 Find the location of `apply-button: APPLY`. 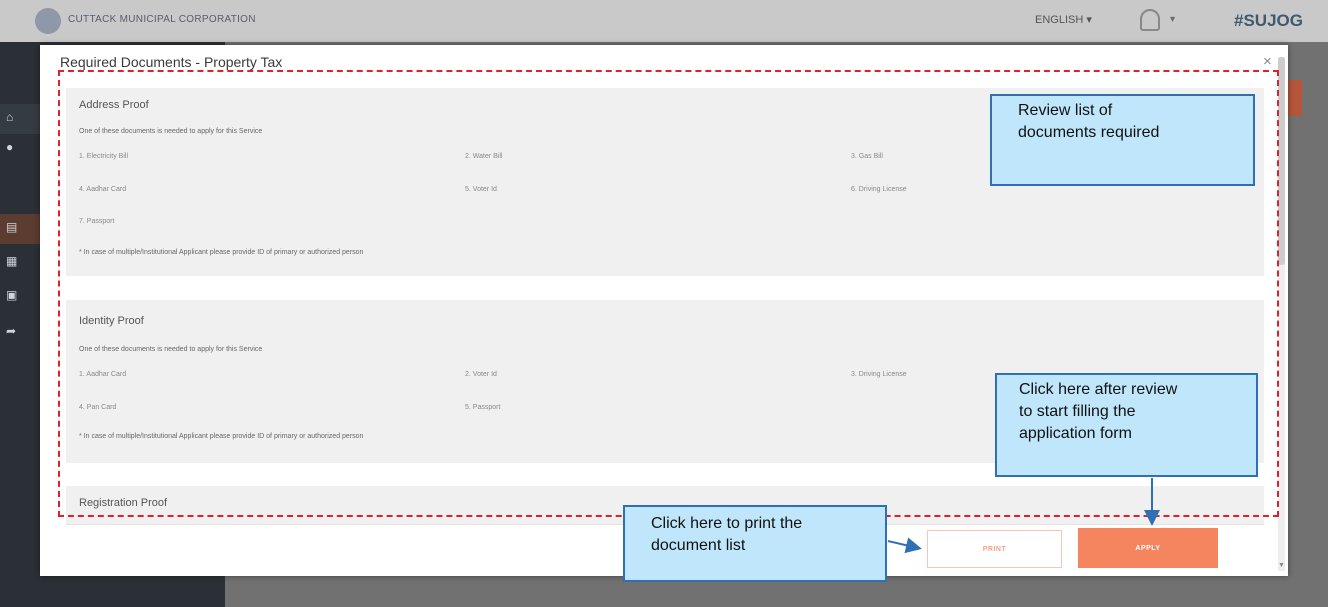

apply-button: APPLY is located at coordinates (1148, 548).